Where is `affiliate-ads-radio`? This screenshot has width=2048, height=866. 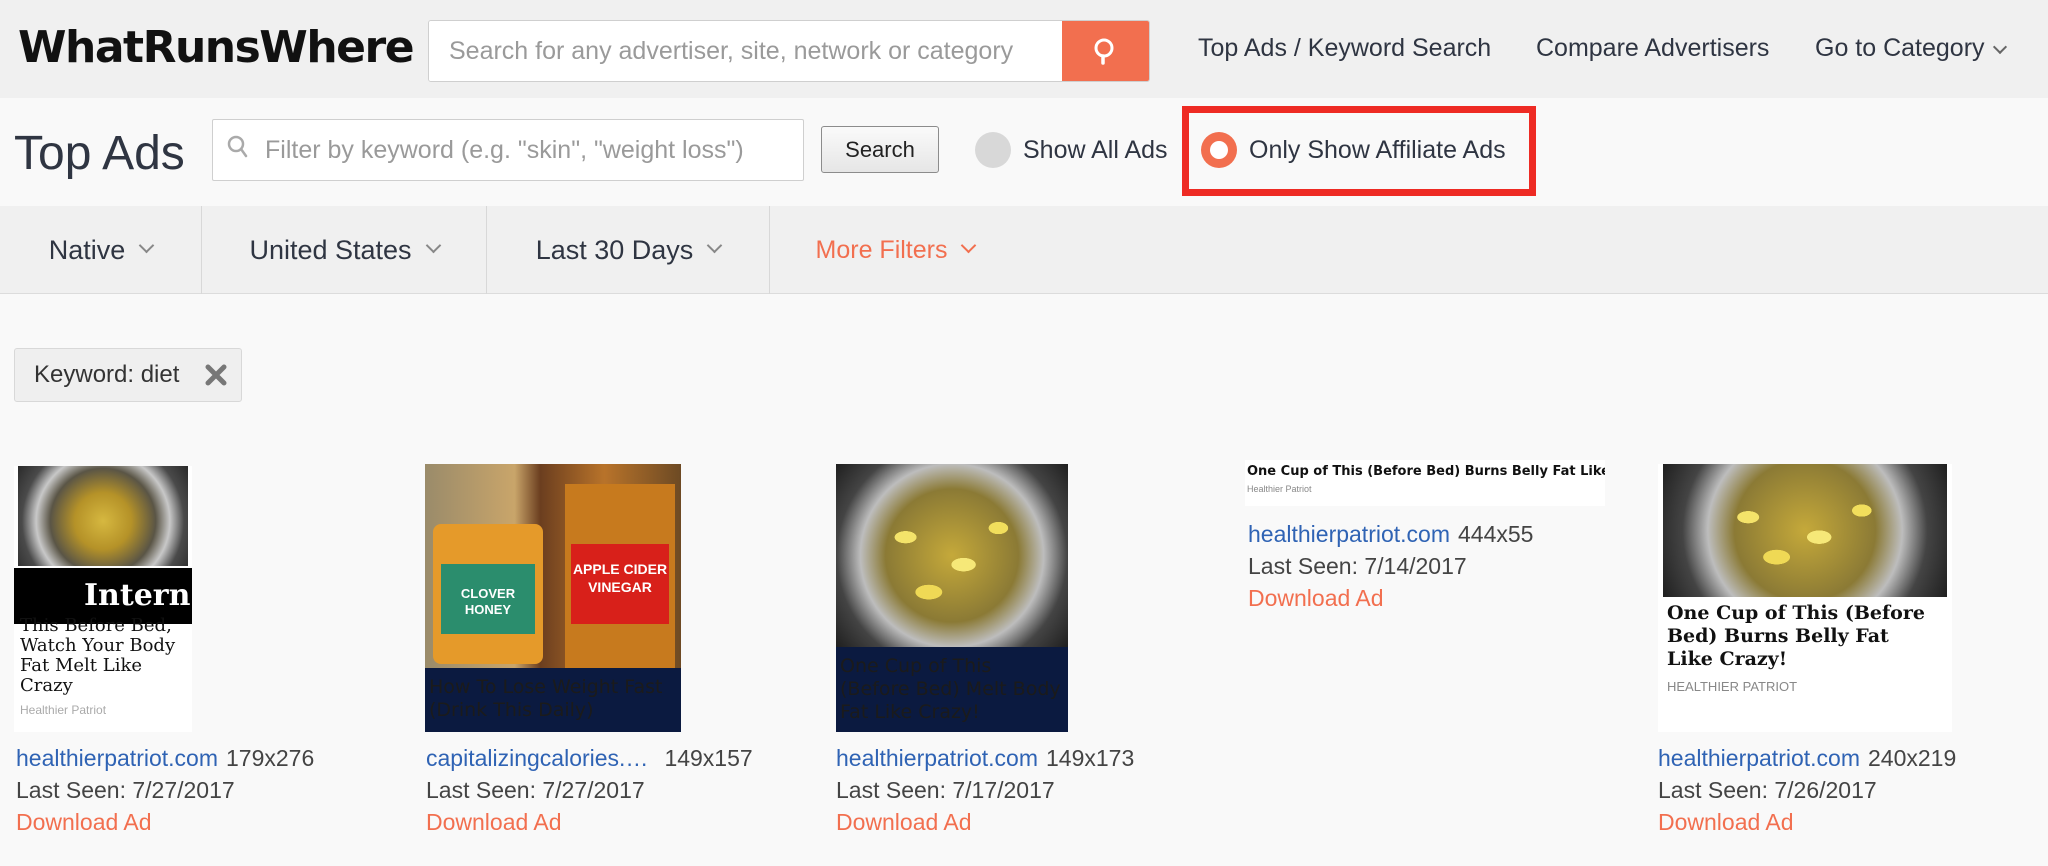
affiliate-ads-radio is located at coordinates (1219, 150).